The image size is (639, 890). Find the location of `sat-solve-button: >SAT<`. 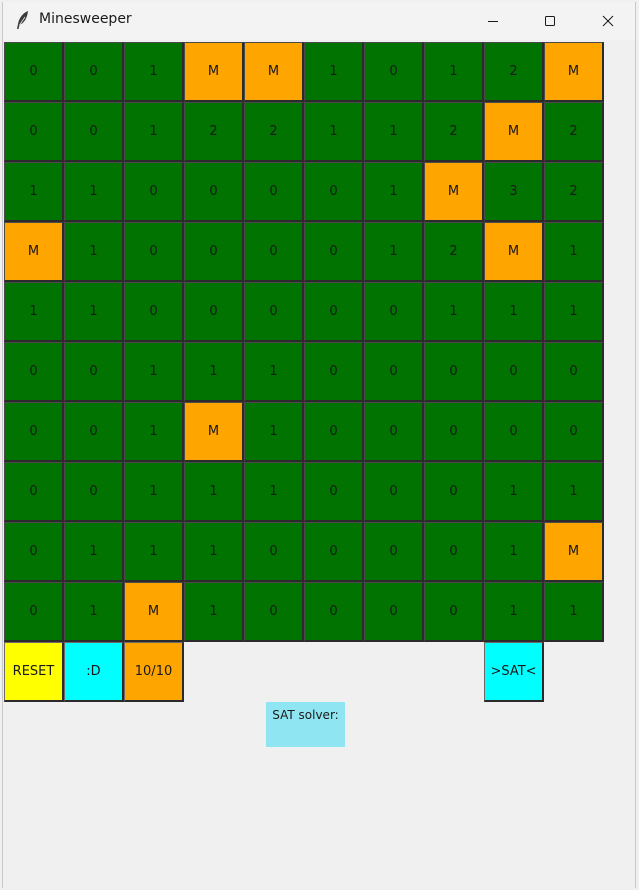

sat-solve-button: >SAT< is located at coordinates (514, 672).